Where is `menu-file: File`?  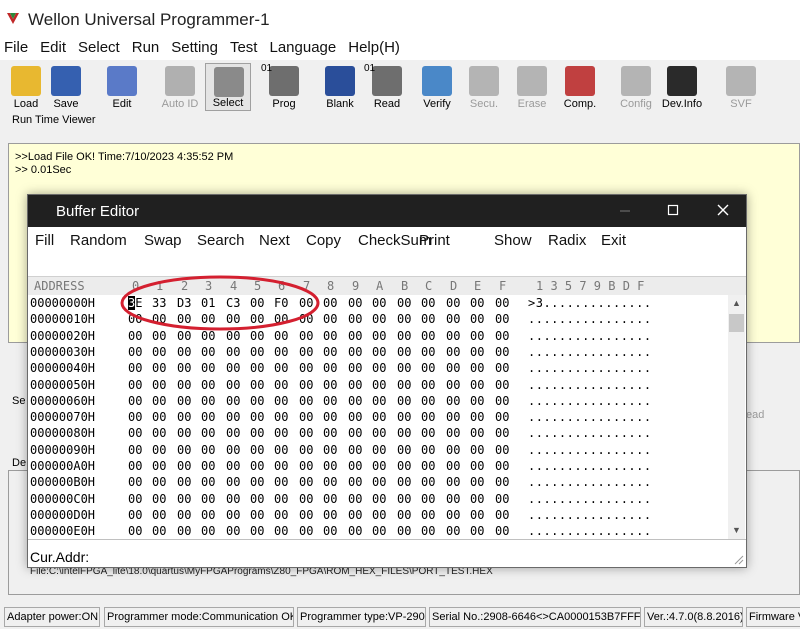 menu-file: File is located at coordinates (18, 49).